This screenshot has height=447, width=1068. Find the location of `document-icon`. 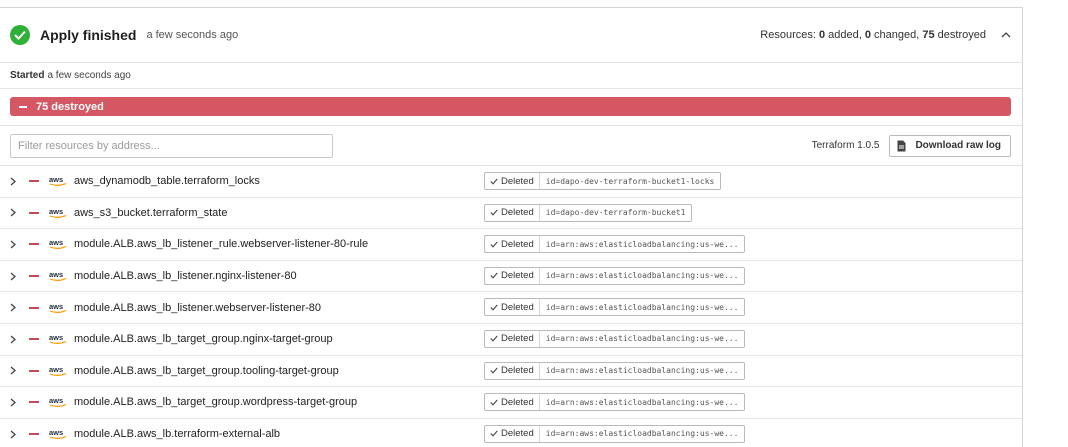

document-icon is located at coordinates (901, 145).